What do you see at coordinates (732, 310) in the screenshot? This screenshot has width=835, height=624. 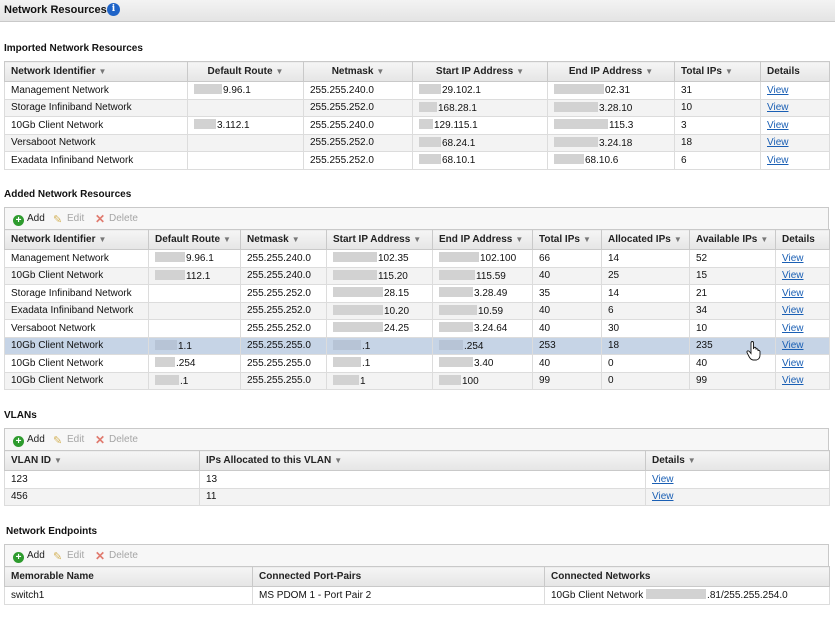 I see `cell-available-ips: 34` at bounding box center [732, 310].